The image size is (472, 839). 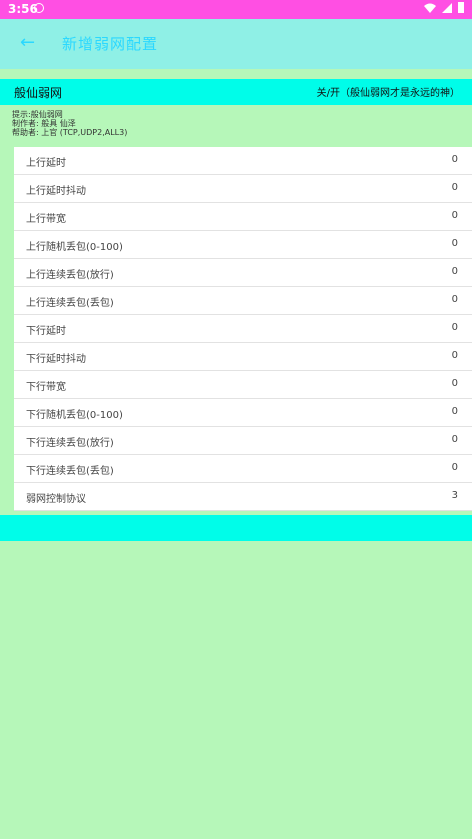 What do you see at coordinates (56, 499) in the screenshot?
I see `setting-label: 弱网控制协议` at bounding box center [56, 499].